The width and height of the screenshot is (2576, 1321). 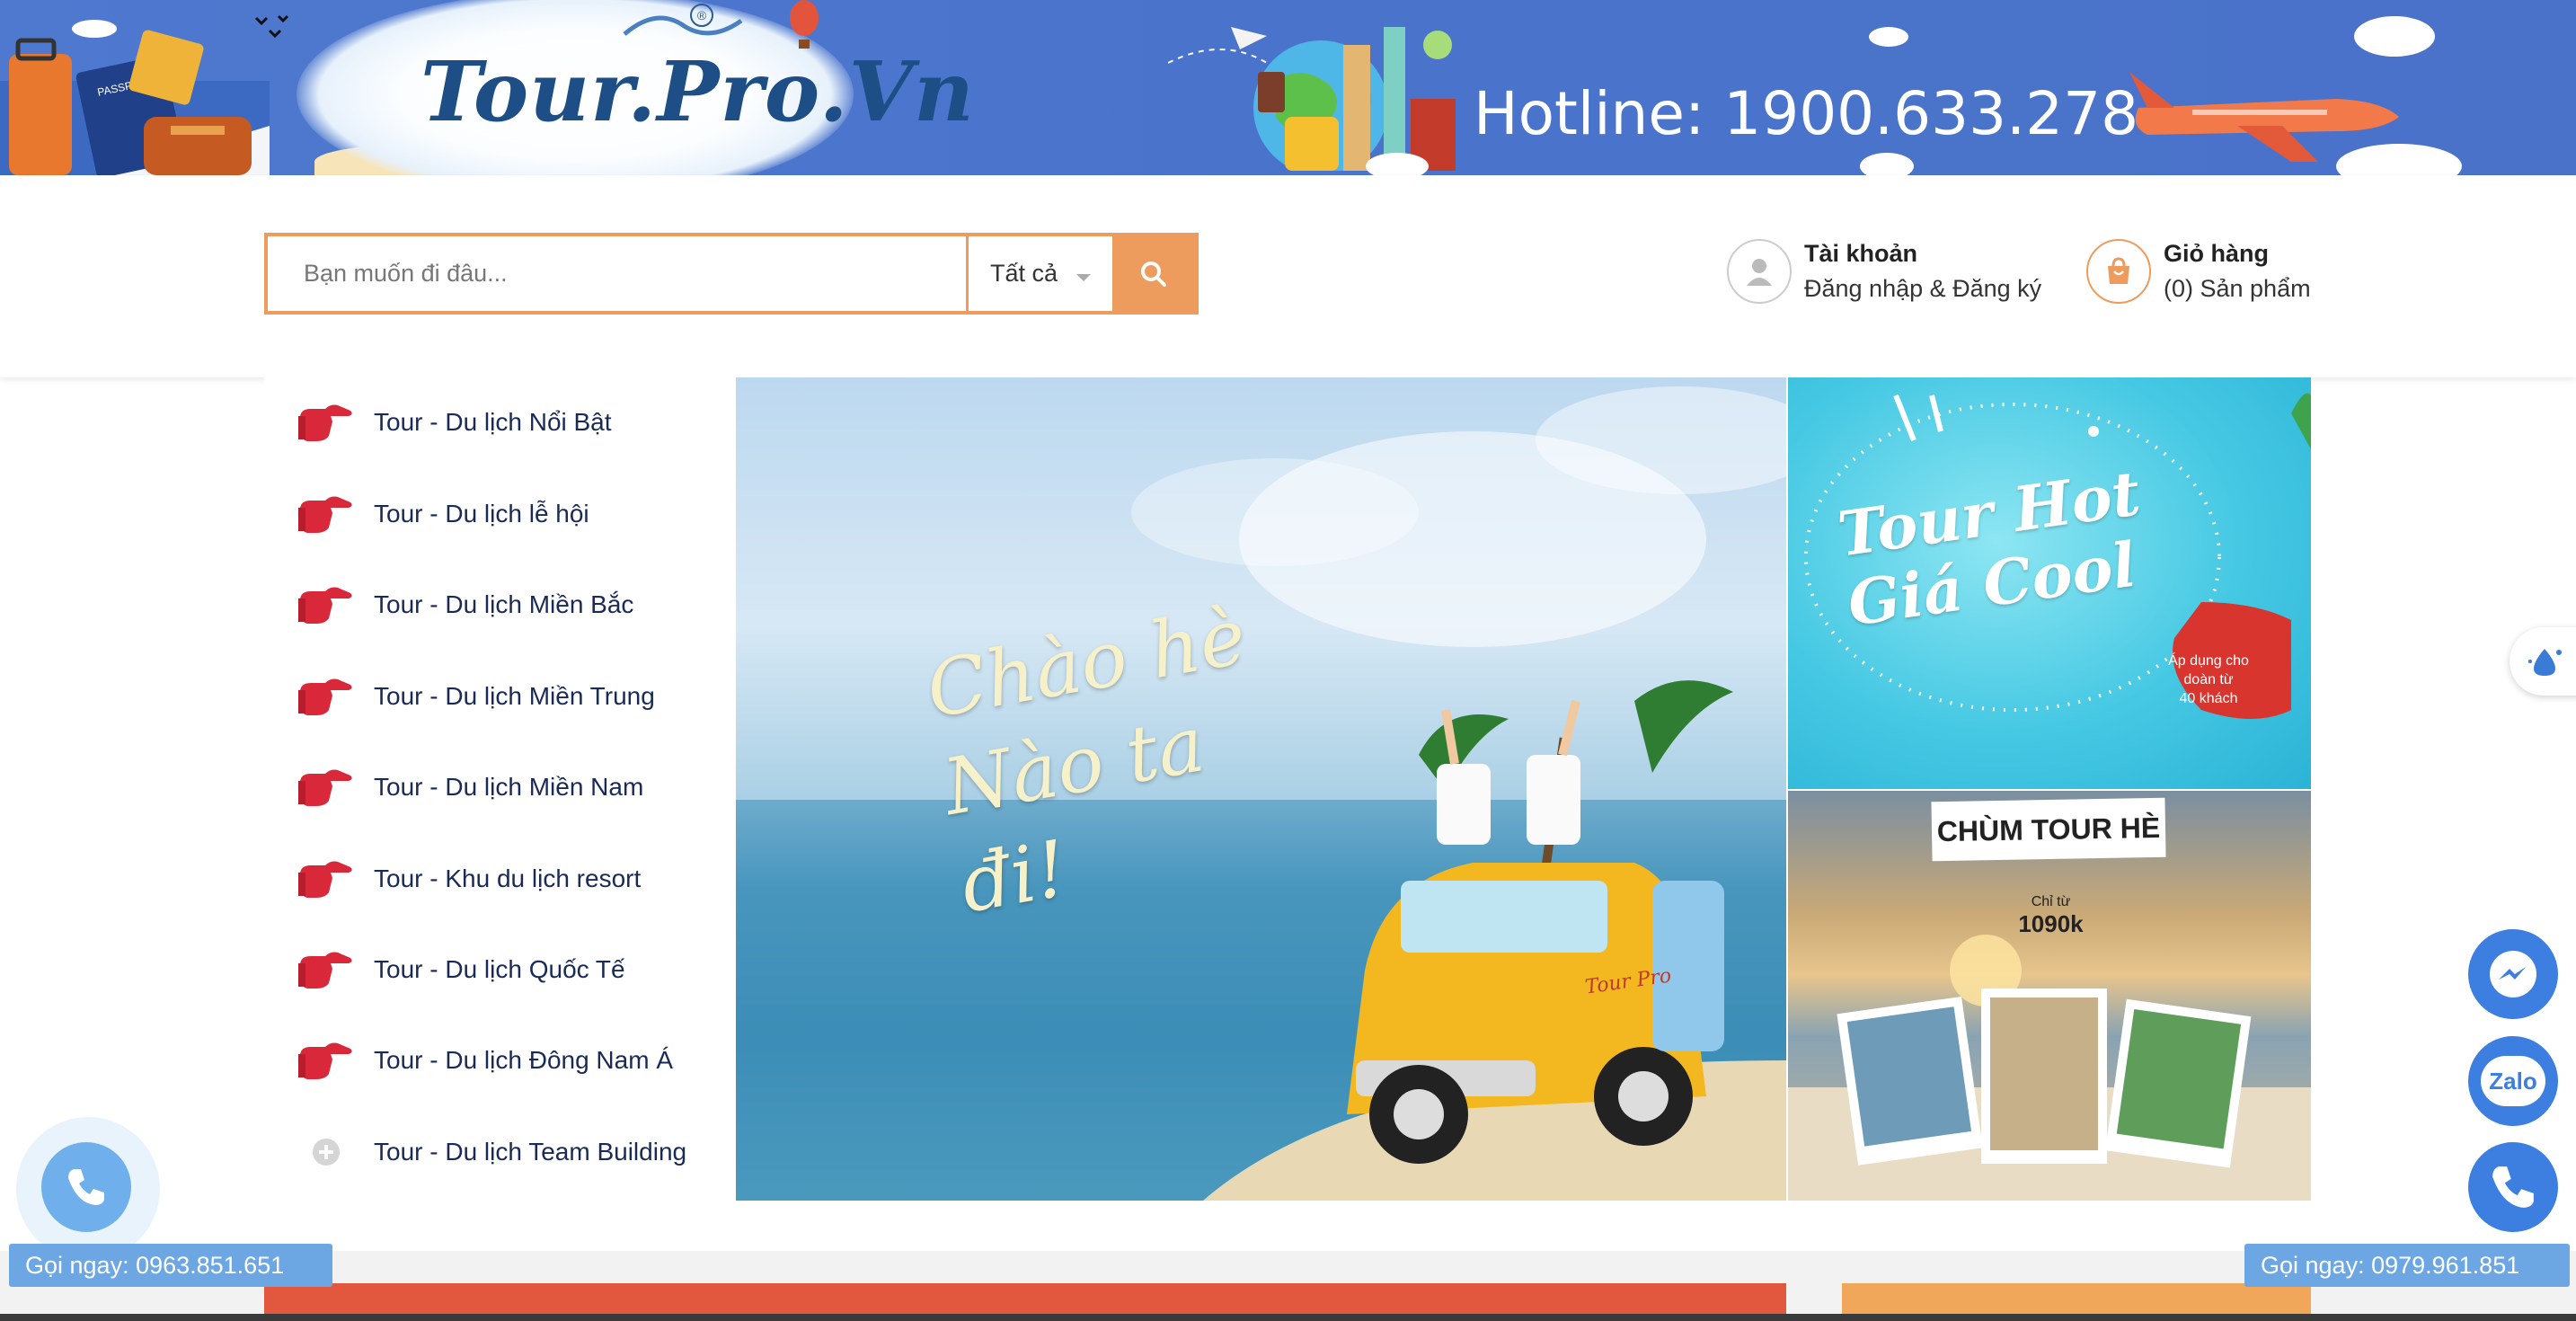 I want to click on category-select: Tất cả, so click(x=1040, y=273).